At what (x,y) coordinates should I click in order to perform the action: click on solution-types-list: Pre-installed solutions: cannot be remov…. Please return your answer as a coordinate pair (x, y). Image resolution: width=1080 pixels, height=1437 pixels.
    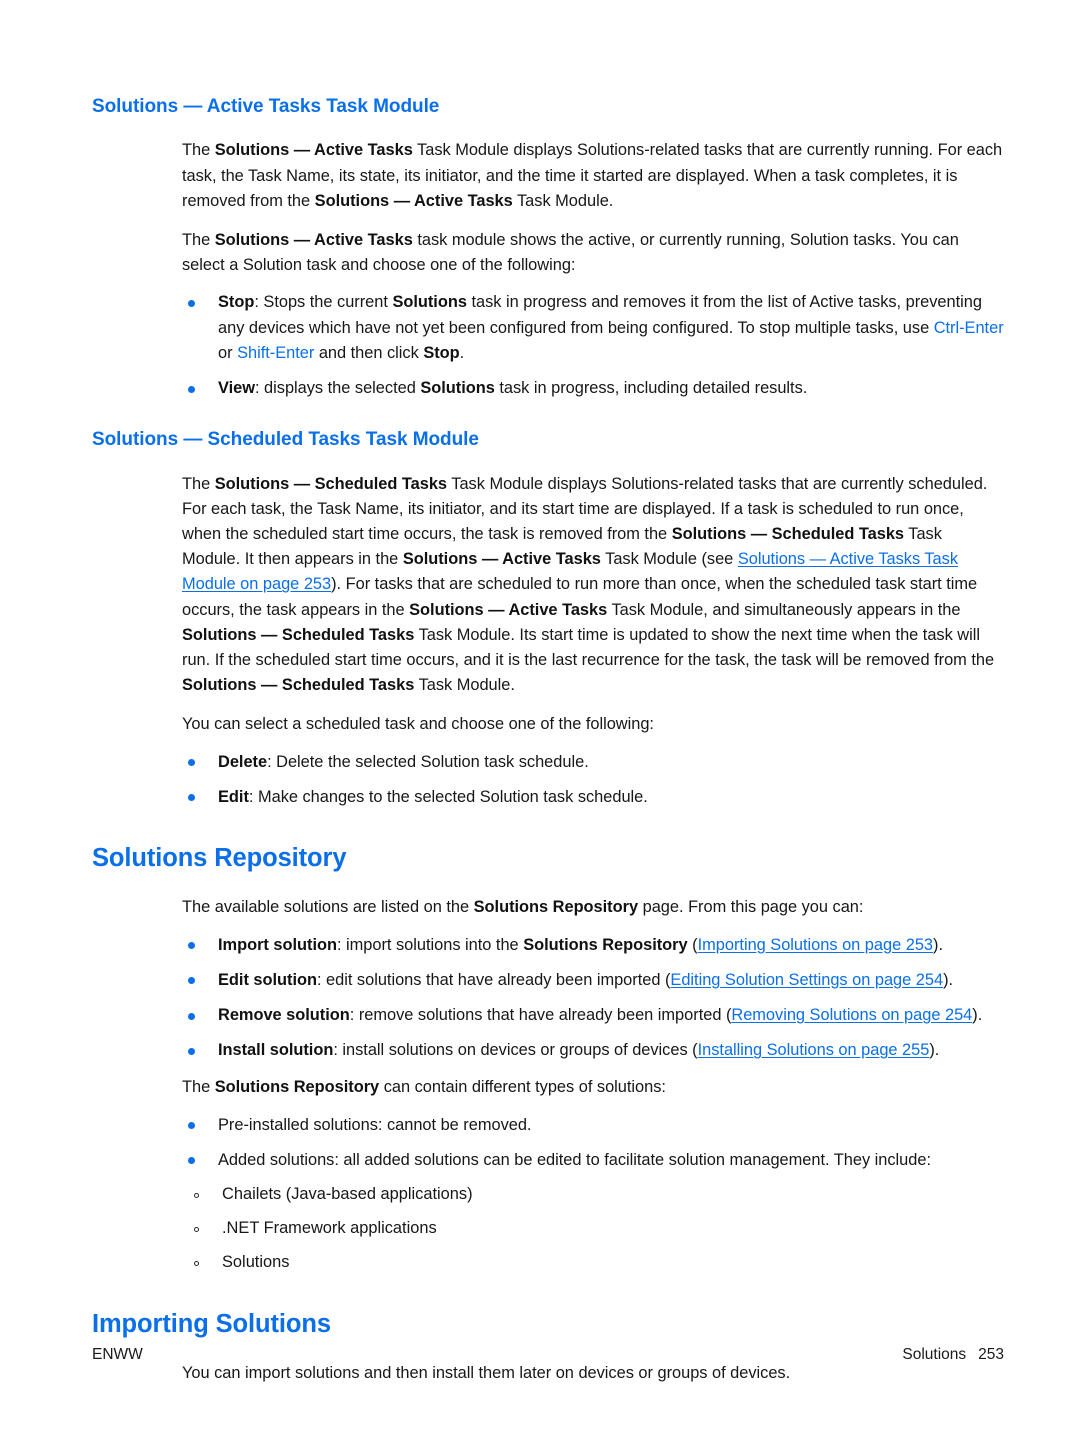
    Looking at the image, I should click on (593, 1143).